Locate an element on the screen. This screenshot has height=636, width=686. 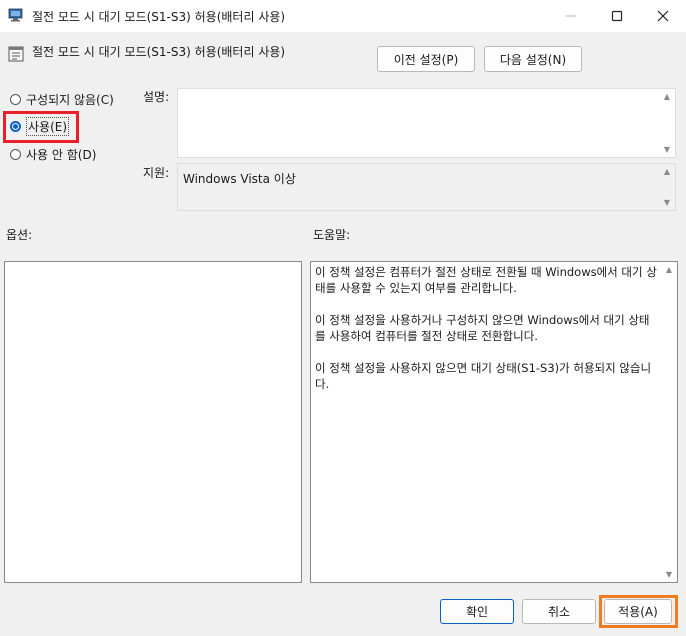
minimize-button is located at coordinates (571, 16).